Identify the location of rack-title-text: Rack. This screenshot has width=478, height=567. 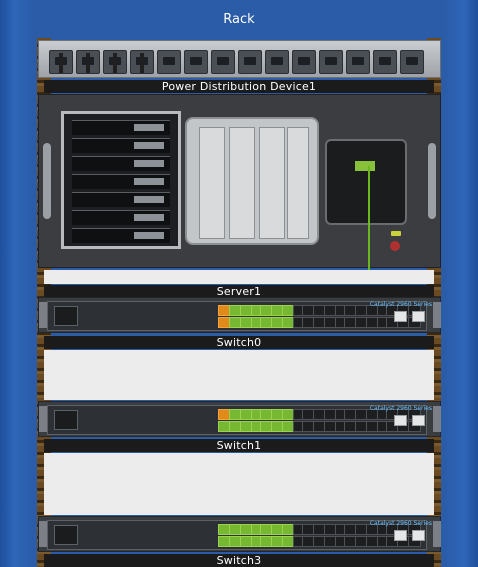
(239, 19).